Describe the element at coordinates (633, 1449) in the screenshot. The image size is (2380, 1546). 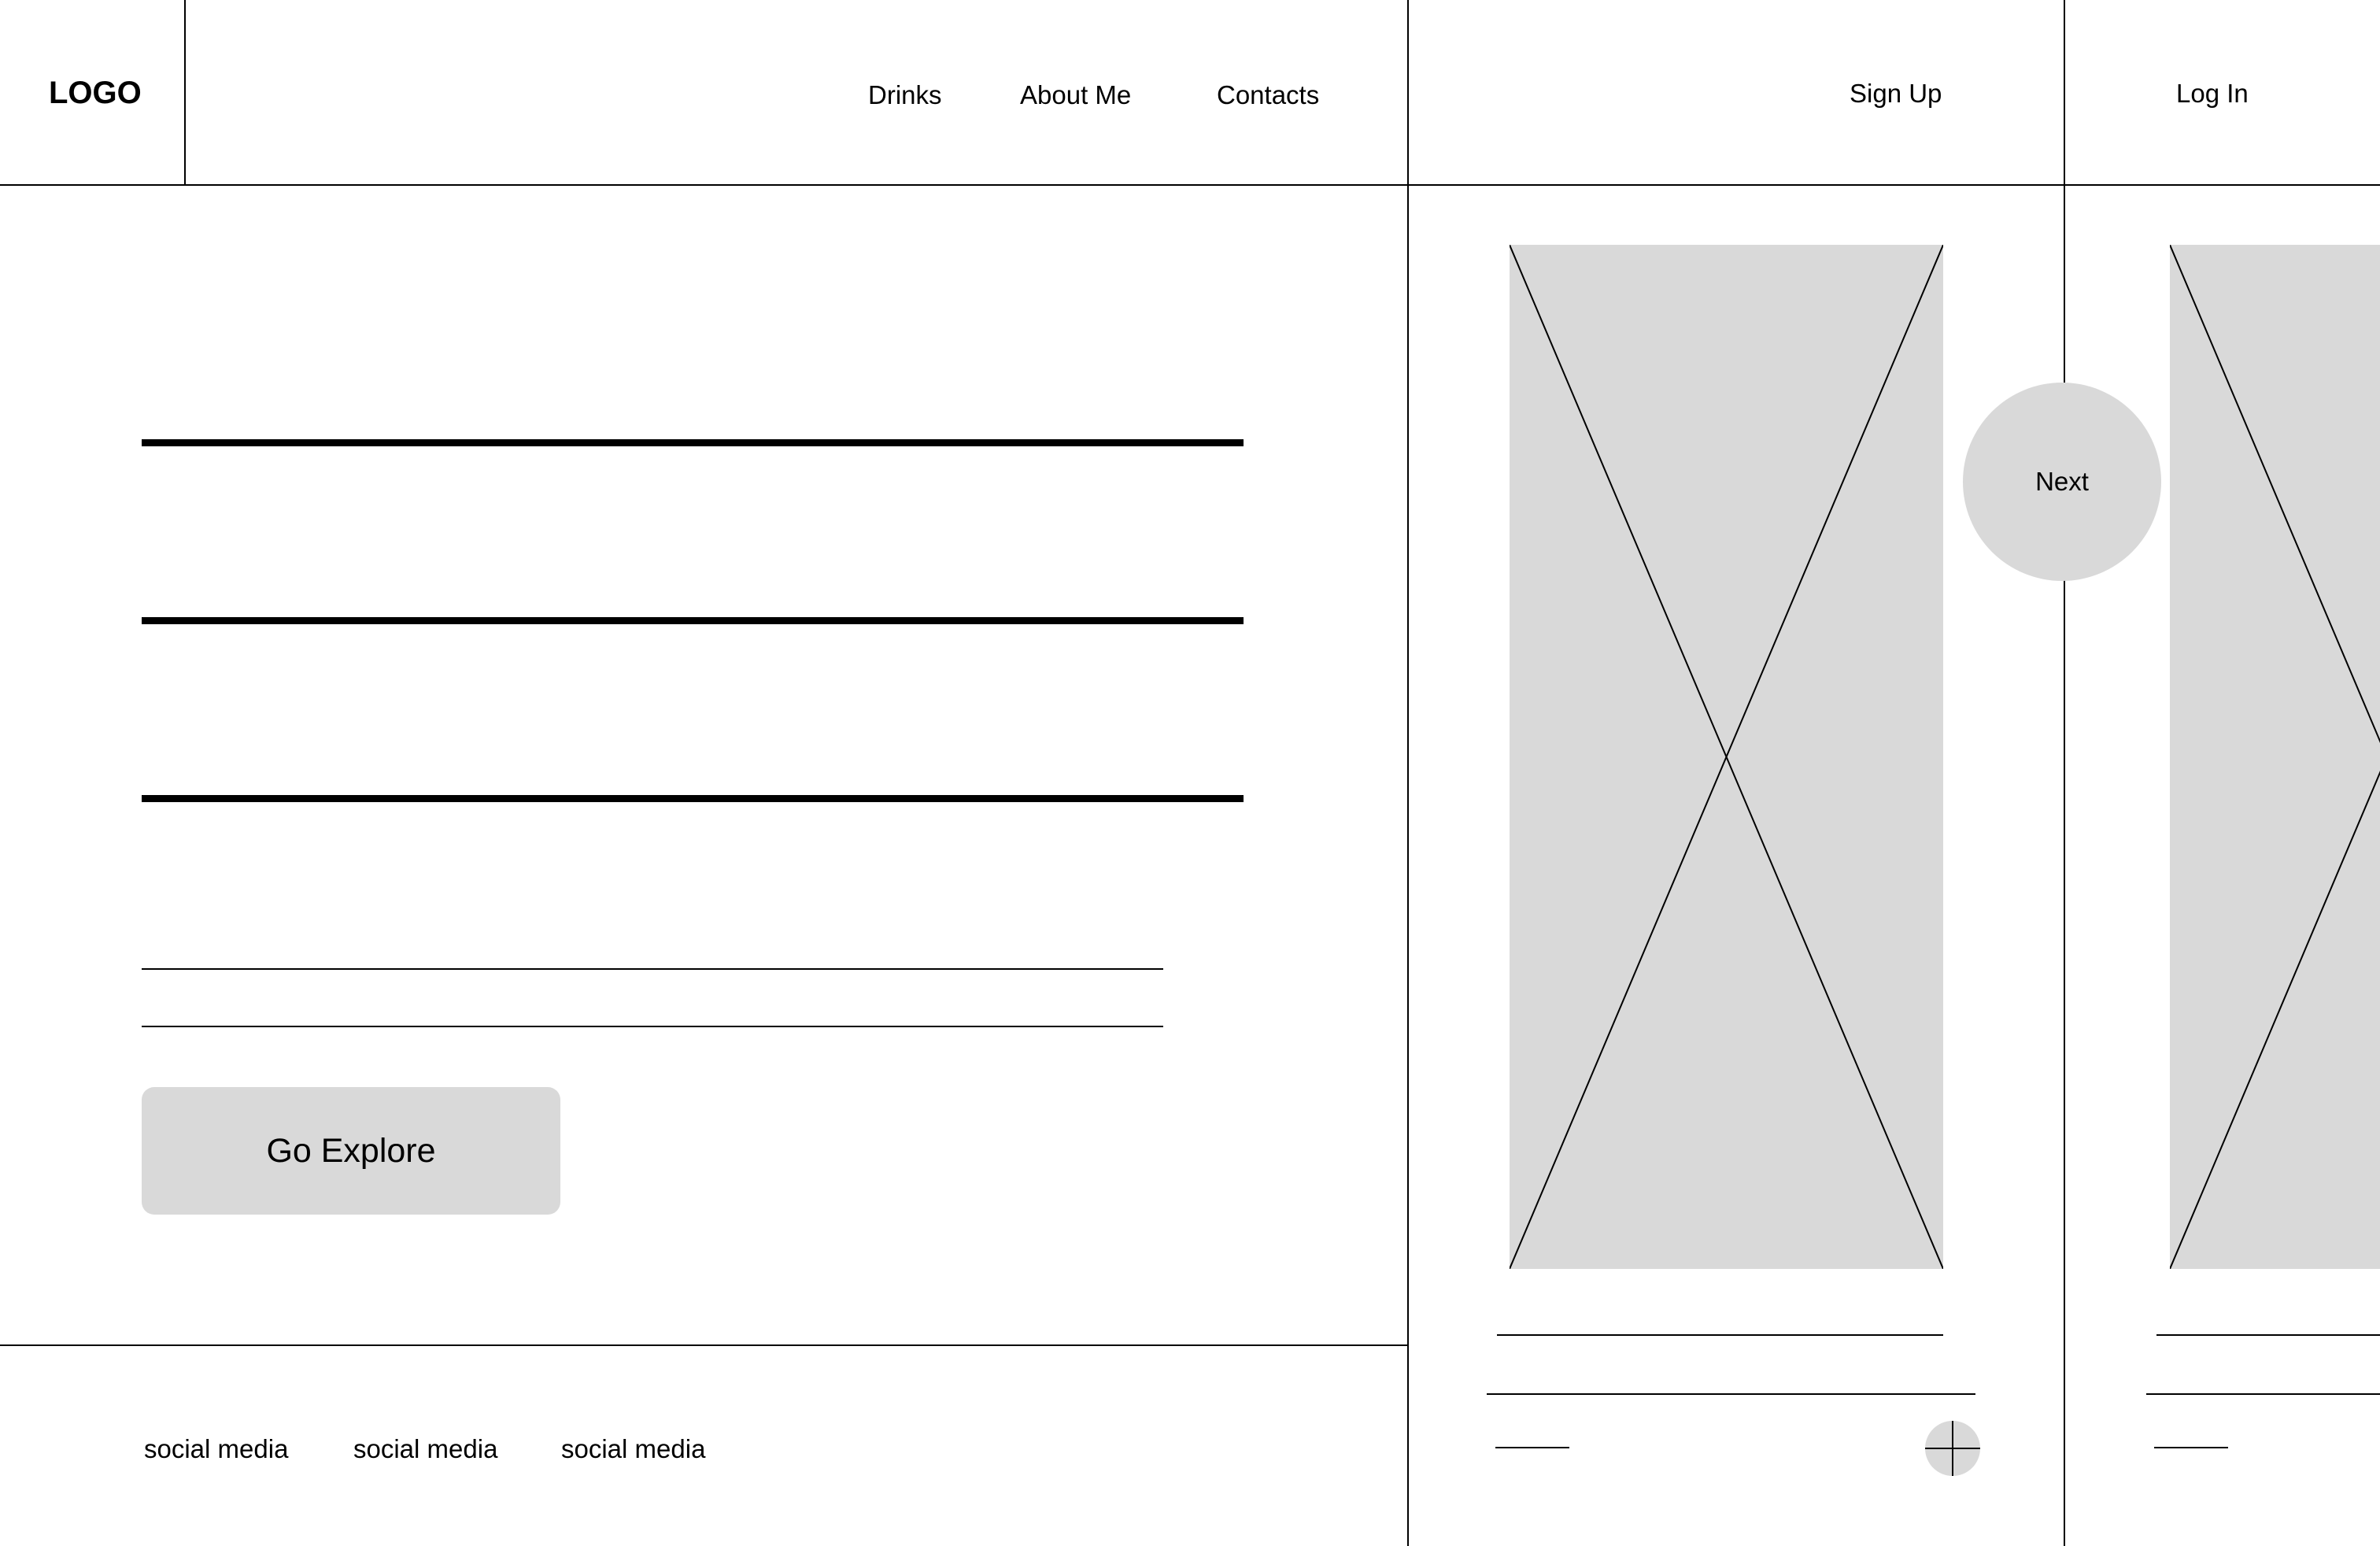
I see `social-media-link-3: social media` at that location.